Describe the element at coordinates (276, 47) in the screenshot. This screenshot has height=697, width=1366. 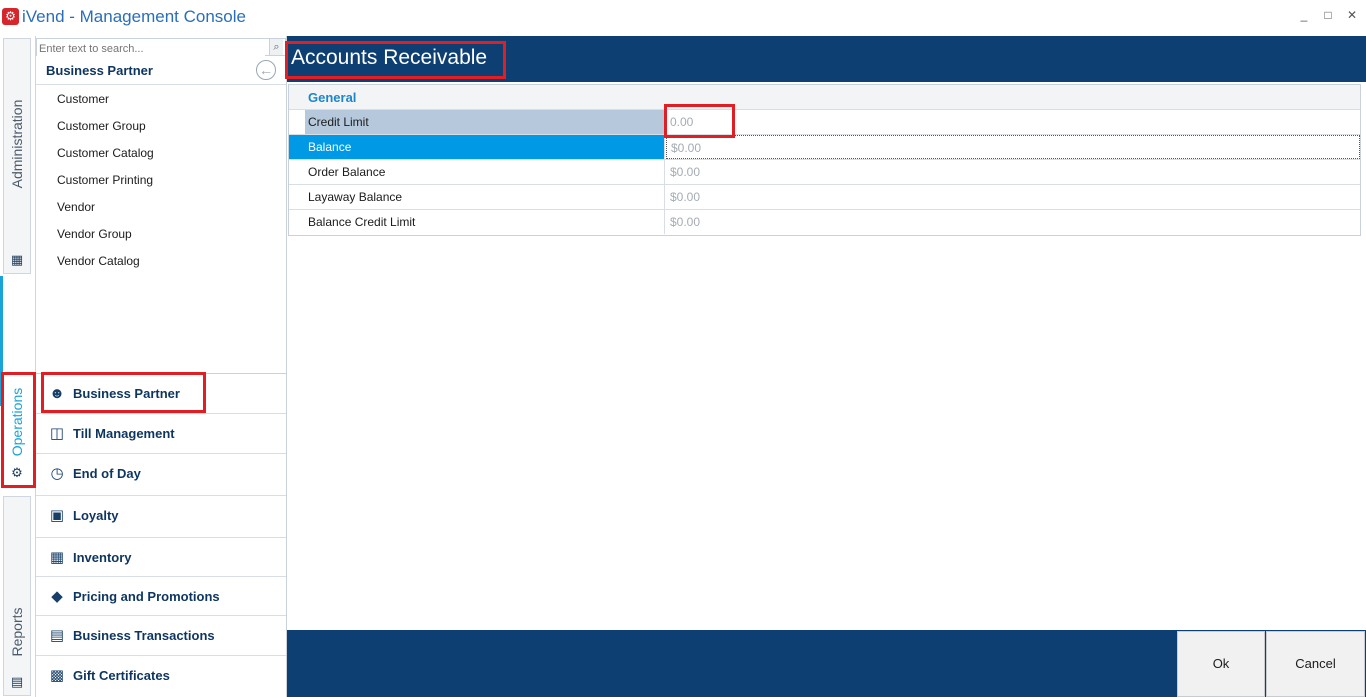
I see `search-icon: ⌕` at that location.